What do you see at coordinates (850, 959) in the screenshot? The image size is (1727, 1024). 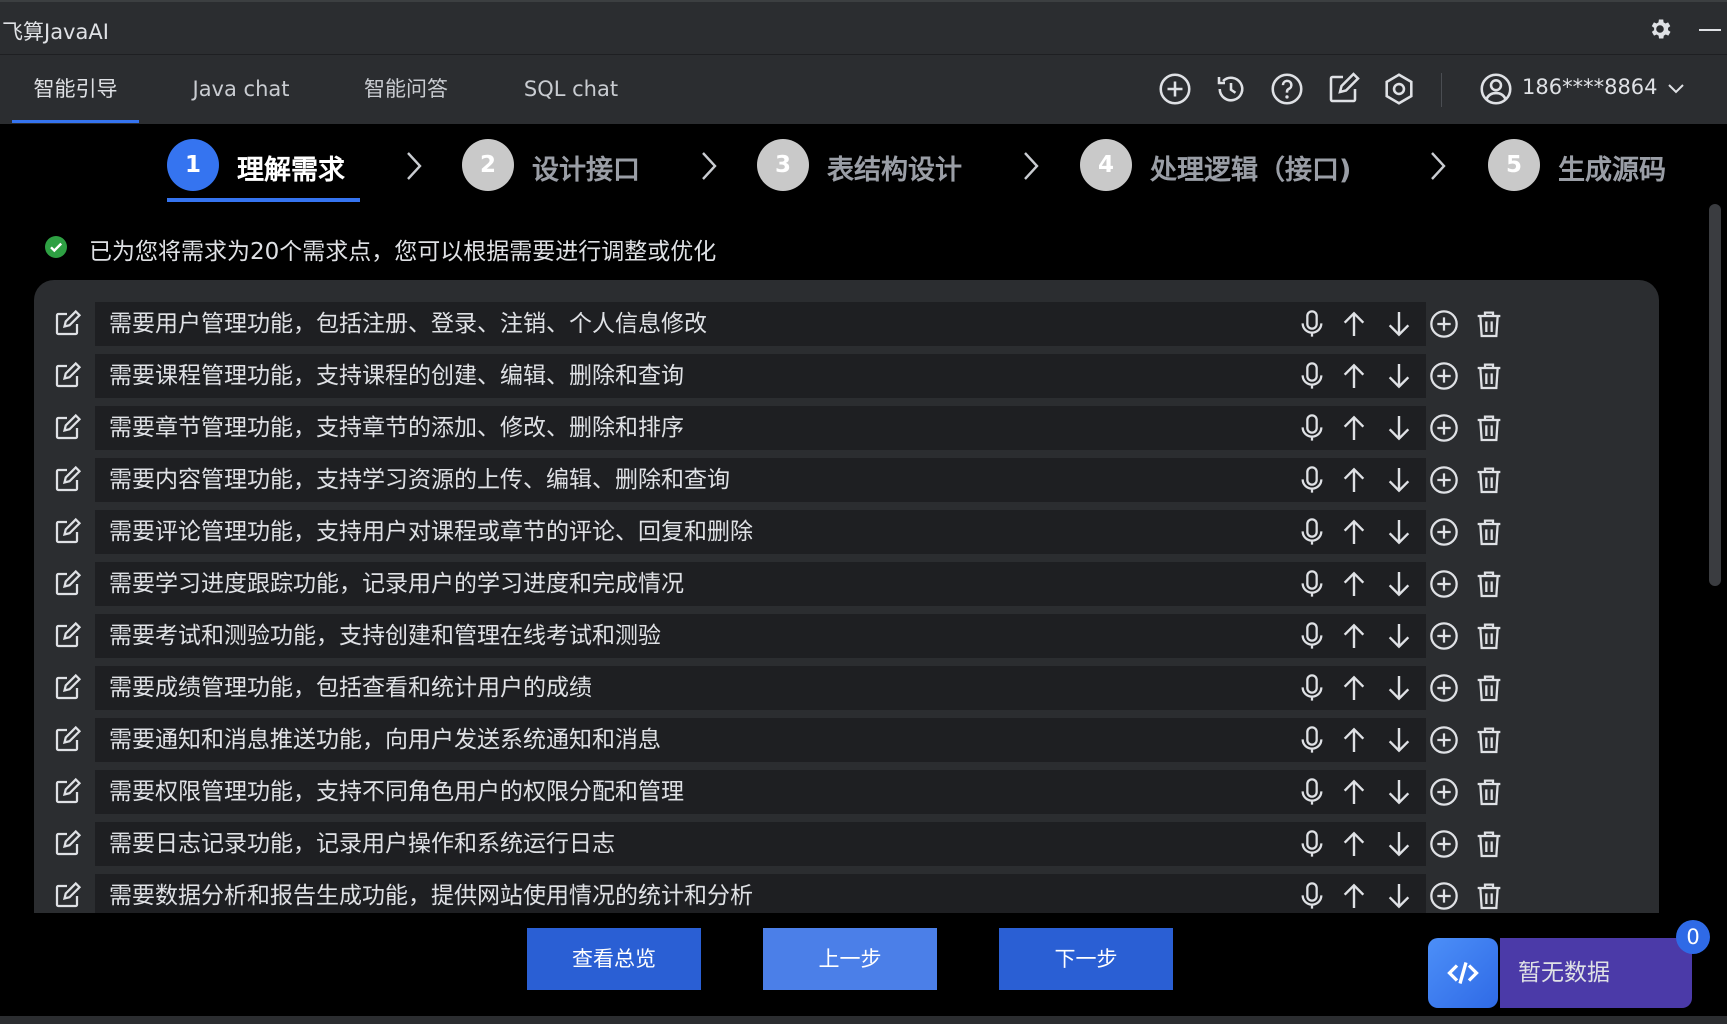 I see `prev-step-button: 上一步` at bounding box center [850, 959].